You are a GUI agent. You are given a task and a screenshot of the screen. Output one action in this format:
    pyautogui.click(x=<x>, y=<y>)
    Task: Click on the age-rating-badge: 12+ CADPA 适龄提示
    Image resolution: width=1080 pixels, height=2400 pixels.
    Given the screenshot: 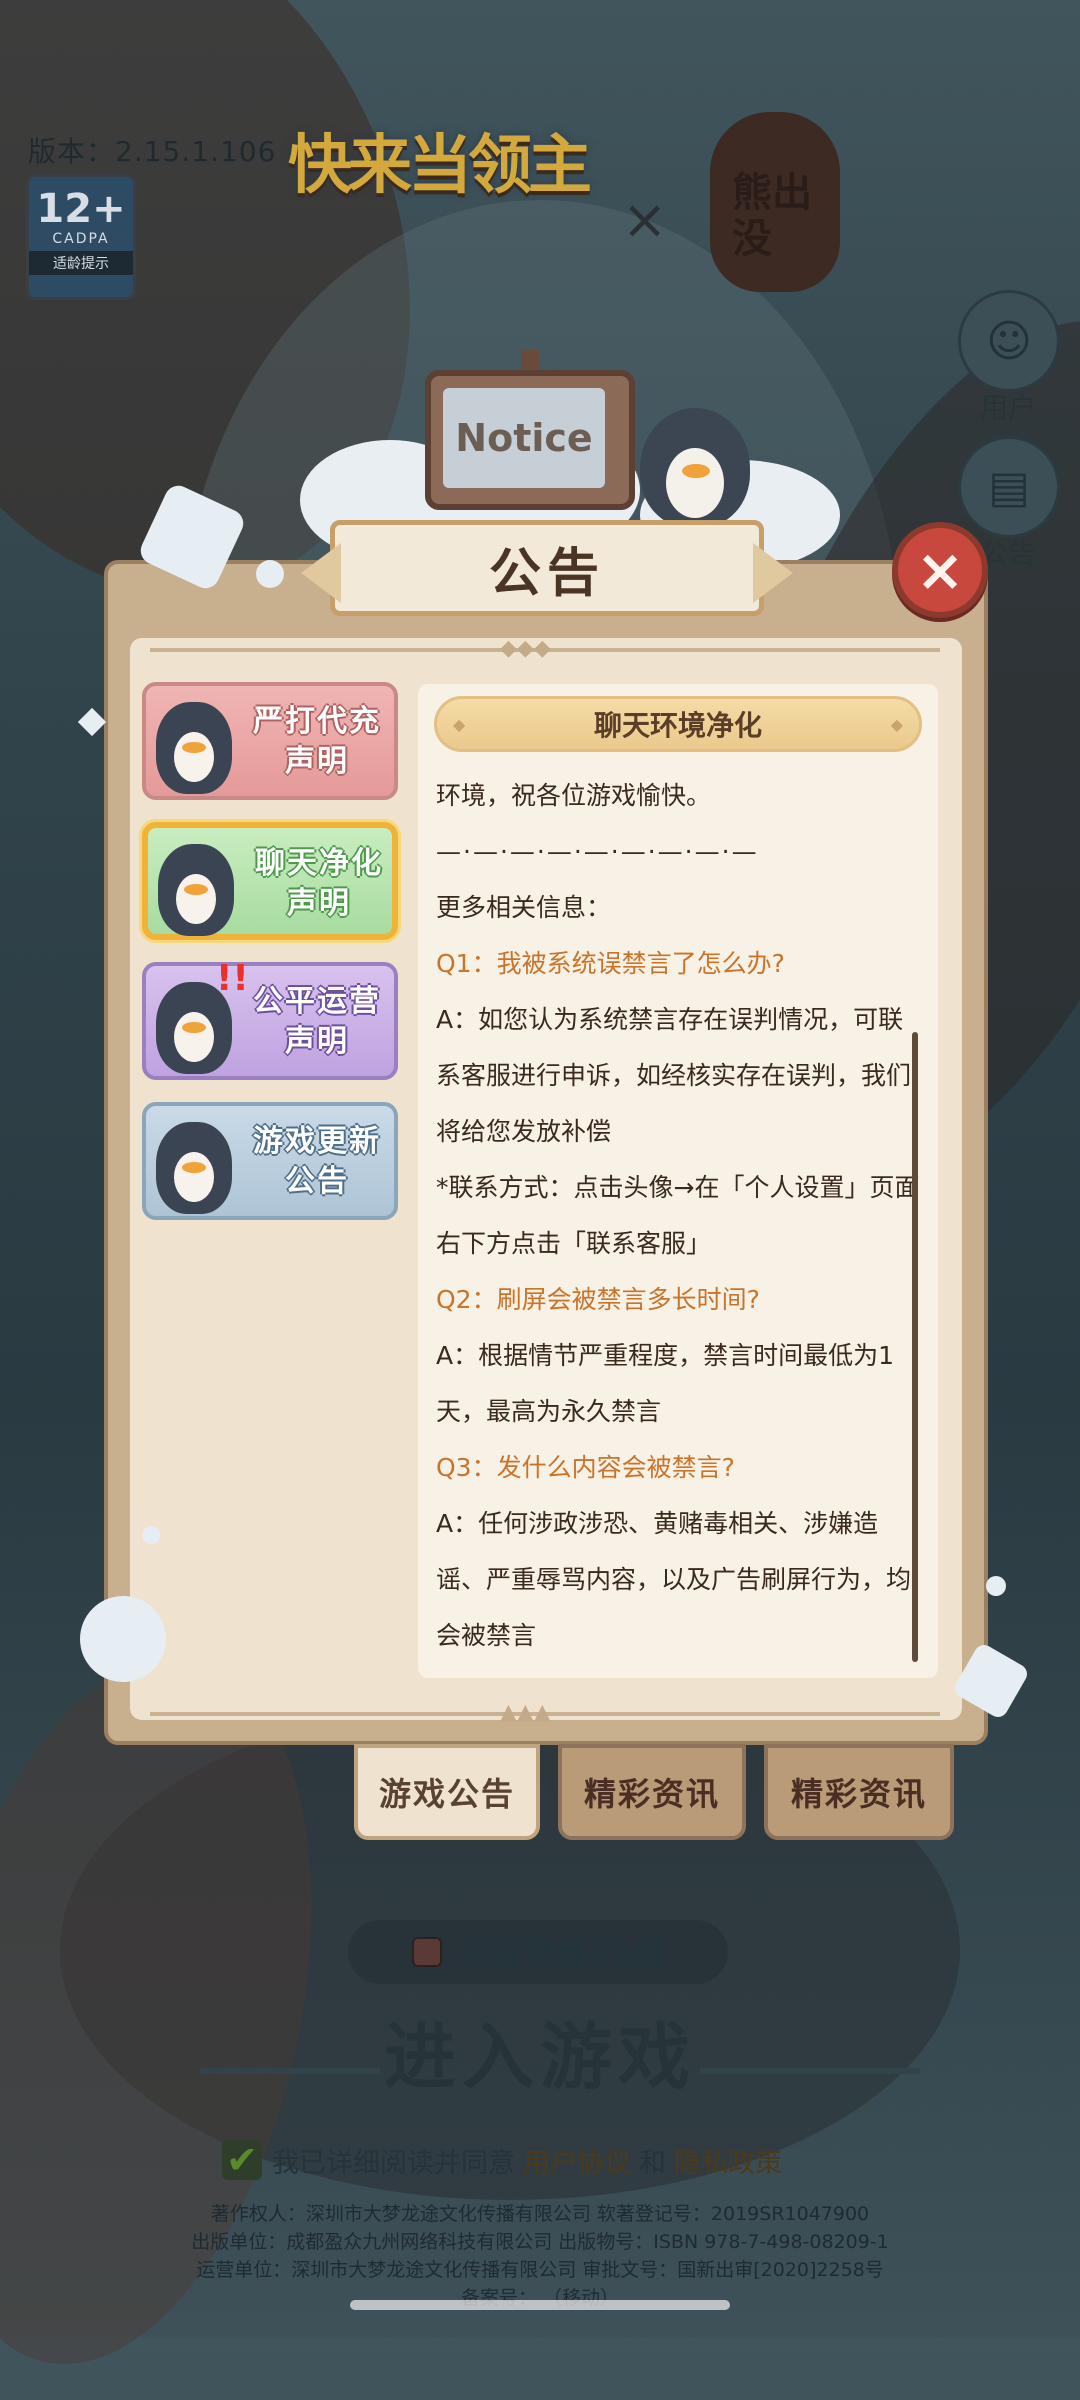 What is the action you would take?
    pyautogui.click(x=81, y=237)
    